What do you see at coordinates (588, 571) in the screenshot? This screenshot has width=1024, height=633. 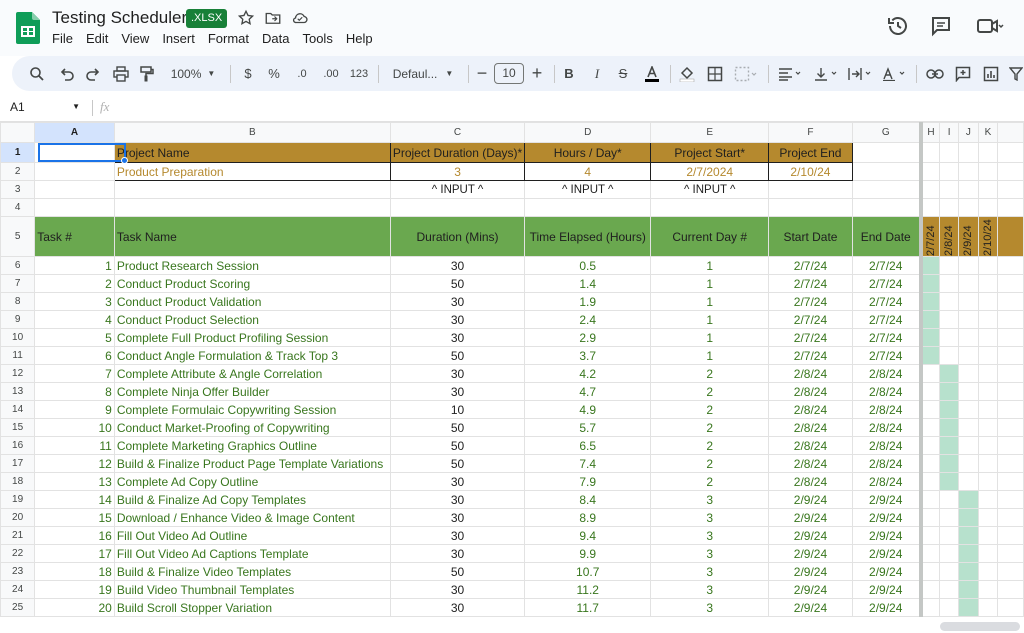 I see `time-elapsed: 10.7` at bounding box center [588, 571].